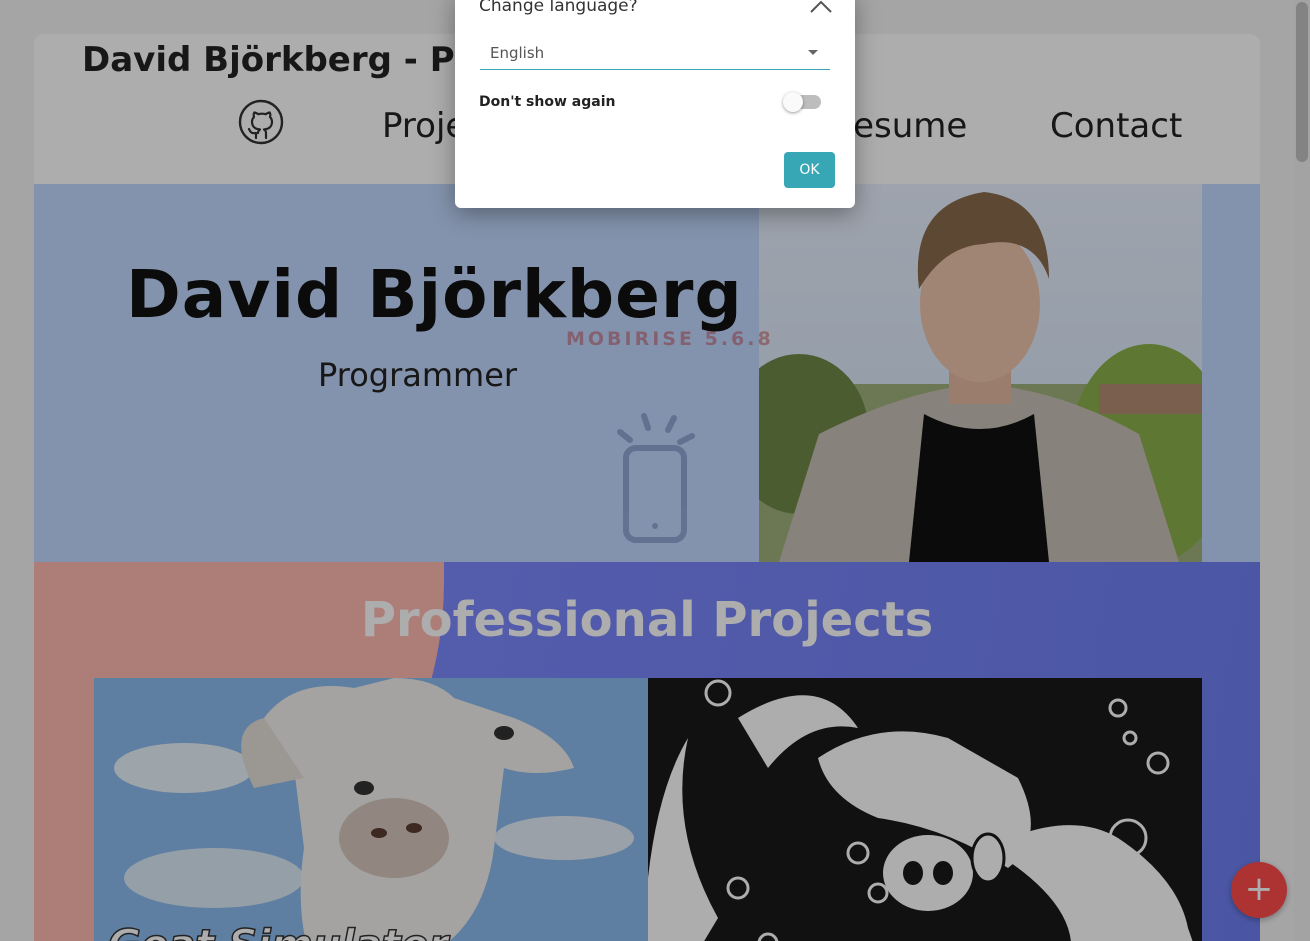 This screenshot has width=1310, height=941. Describe the element at coordinates (547, 102) in the screenshot. I see `dont-show-again-label: Don't show again` at that location.